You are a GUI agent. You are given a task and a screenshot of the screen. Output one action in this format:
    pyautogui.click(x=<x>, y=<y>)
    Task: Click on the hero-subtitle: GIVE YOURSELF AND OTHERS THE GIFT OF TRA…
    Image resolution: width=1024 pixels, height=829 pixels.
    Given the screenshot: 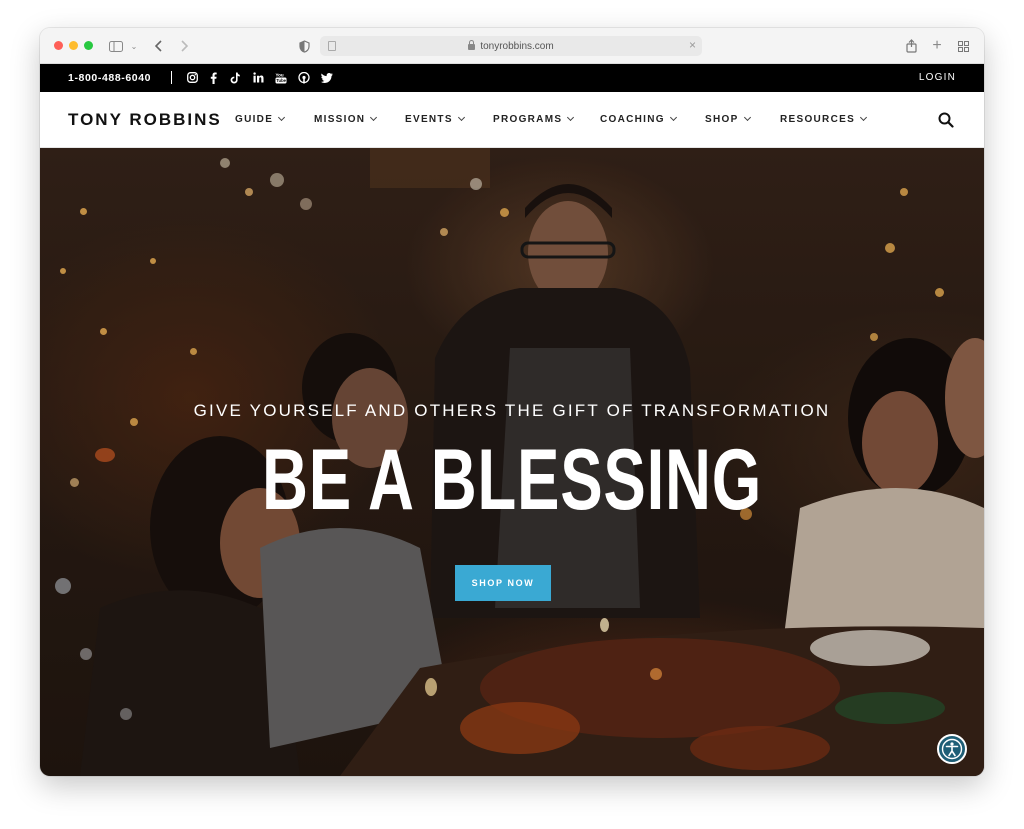 What is the action you would take?
    pyautogui.click(x=512, y=410)
    